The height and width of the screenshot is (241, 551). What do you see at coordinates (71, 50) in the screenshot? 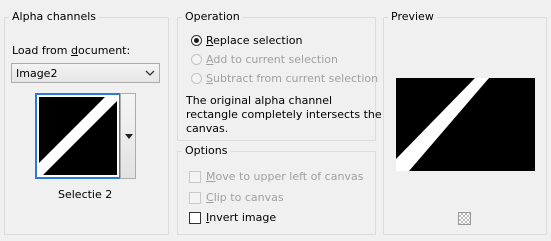
I see `load-from-document-label: Load from document:` at bounding box center [71, 50].